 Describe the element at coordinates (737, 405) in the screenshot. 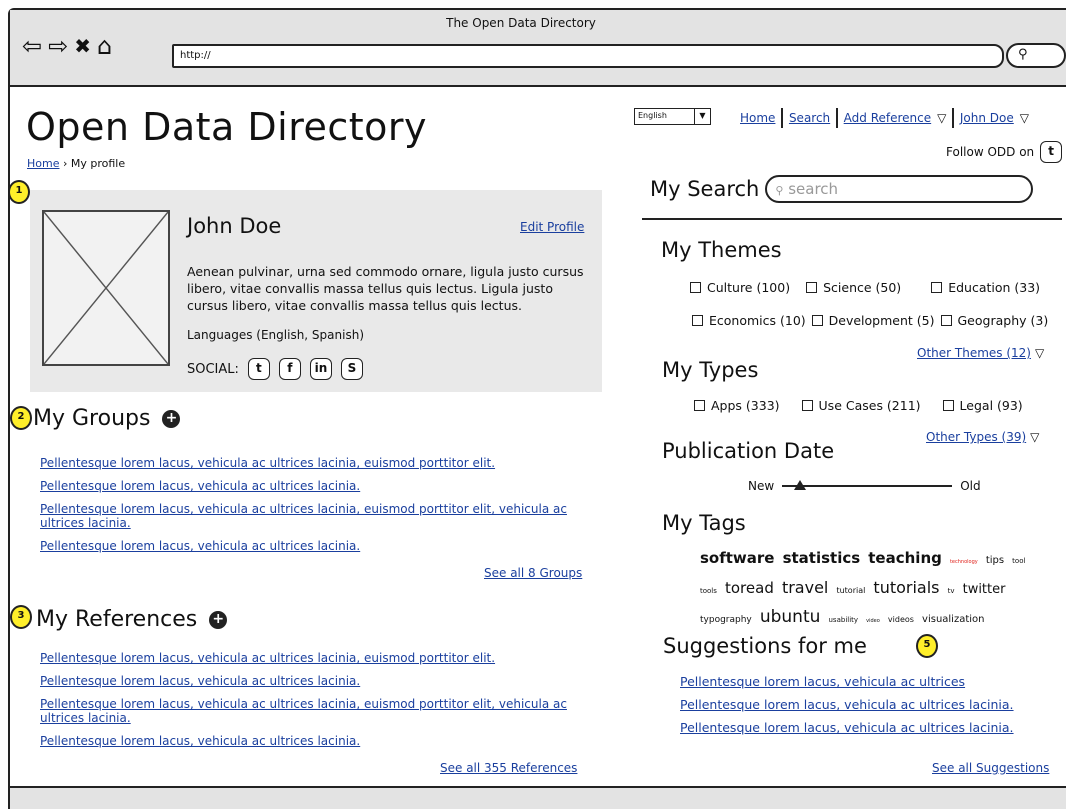

I see `type-checkbox: Apps (333)` at that location.